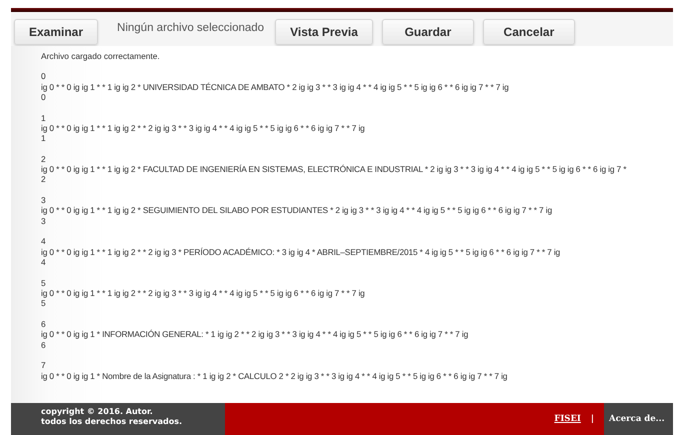 This screenshot has width=681, height=435. Describe the element at coordinates (301, 252) in the screenshot. I see `row-content: ig 0 * * 0 ig ig 1 * * 1 ig ig 2 * * 2 ig ig 3 * PERÍODO ACADÉMICO: * 3 ig ig 4 * ABRIL–SEPTIEMBRE/2015 * 4 ig ig 5 * * 5 ig ig 6 * * 6 ig ig 7 * * 7 ig` at that location.